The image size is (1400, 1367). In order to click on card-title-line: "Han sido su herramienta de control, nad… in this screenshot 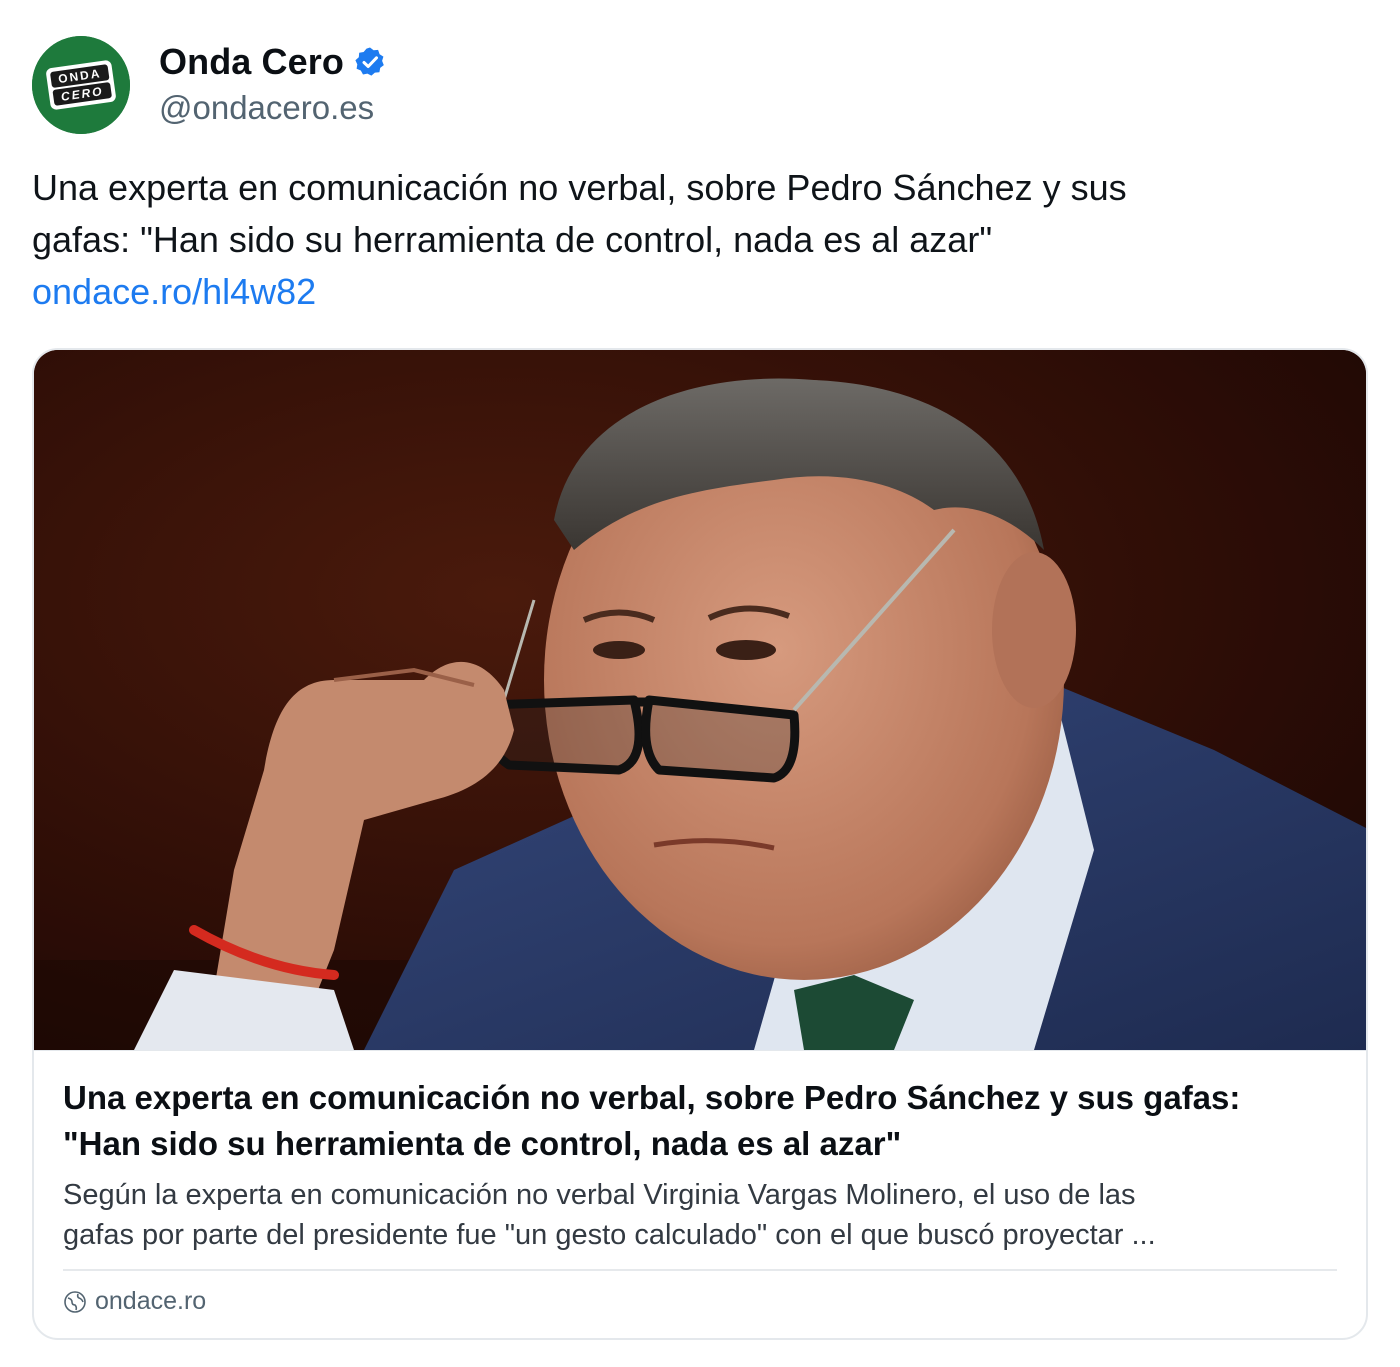, I will do `click(482, 1143)`.